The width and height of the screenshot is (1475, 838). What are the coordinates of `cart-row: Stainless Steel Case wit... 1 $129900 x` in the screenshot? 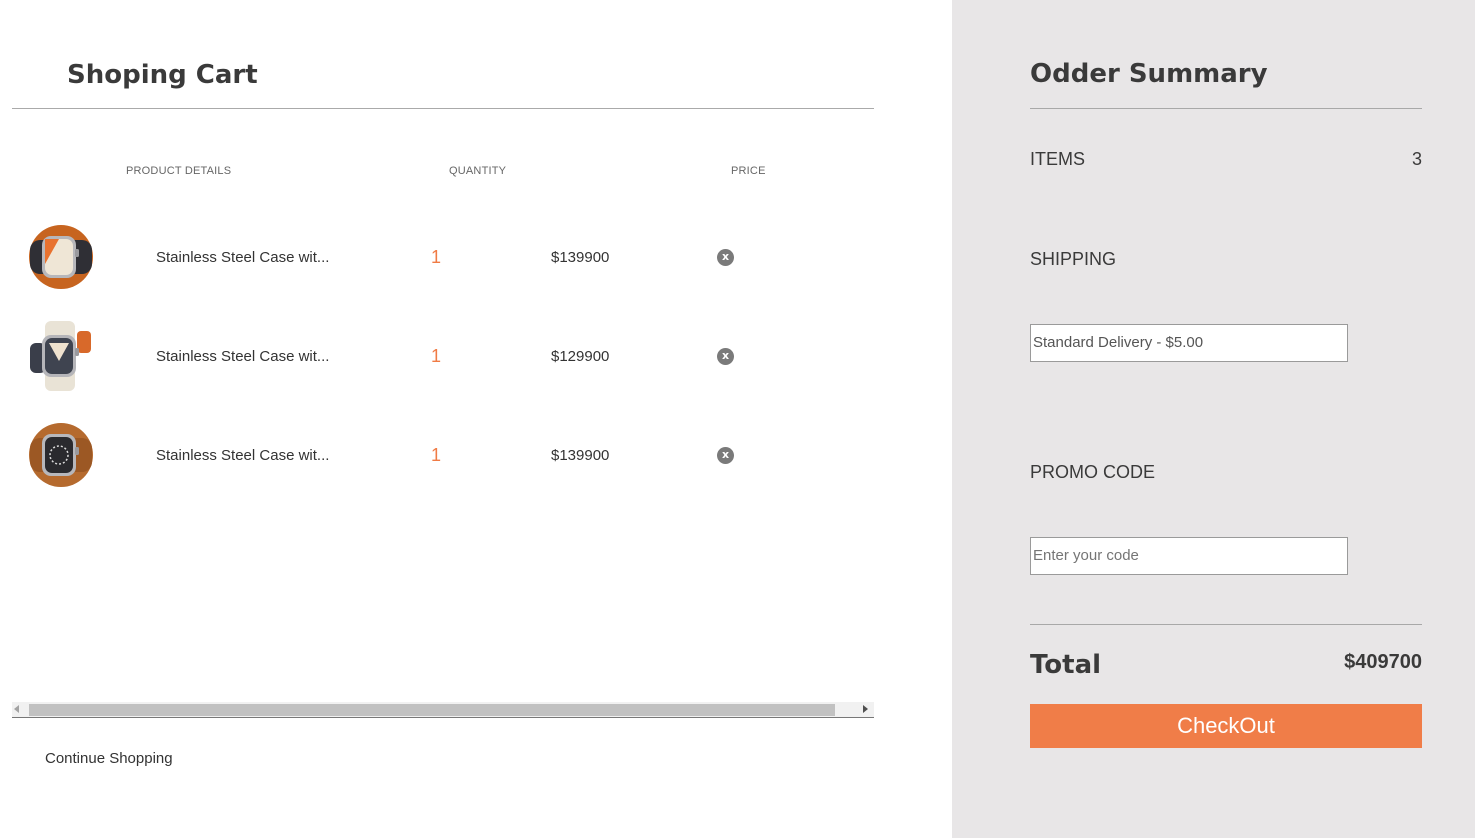 It's located at (437, 356).